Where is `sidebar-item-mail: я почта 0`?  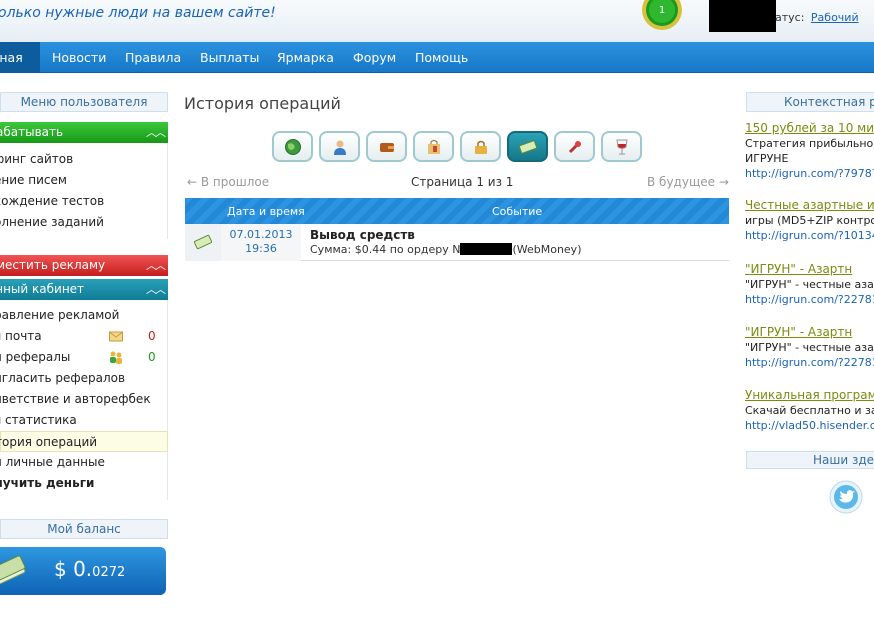
sidebar-item-mail: я почта 0 is located at coordinates (84, 336).